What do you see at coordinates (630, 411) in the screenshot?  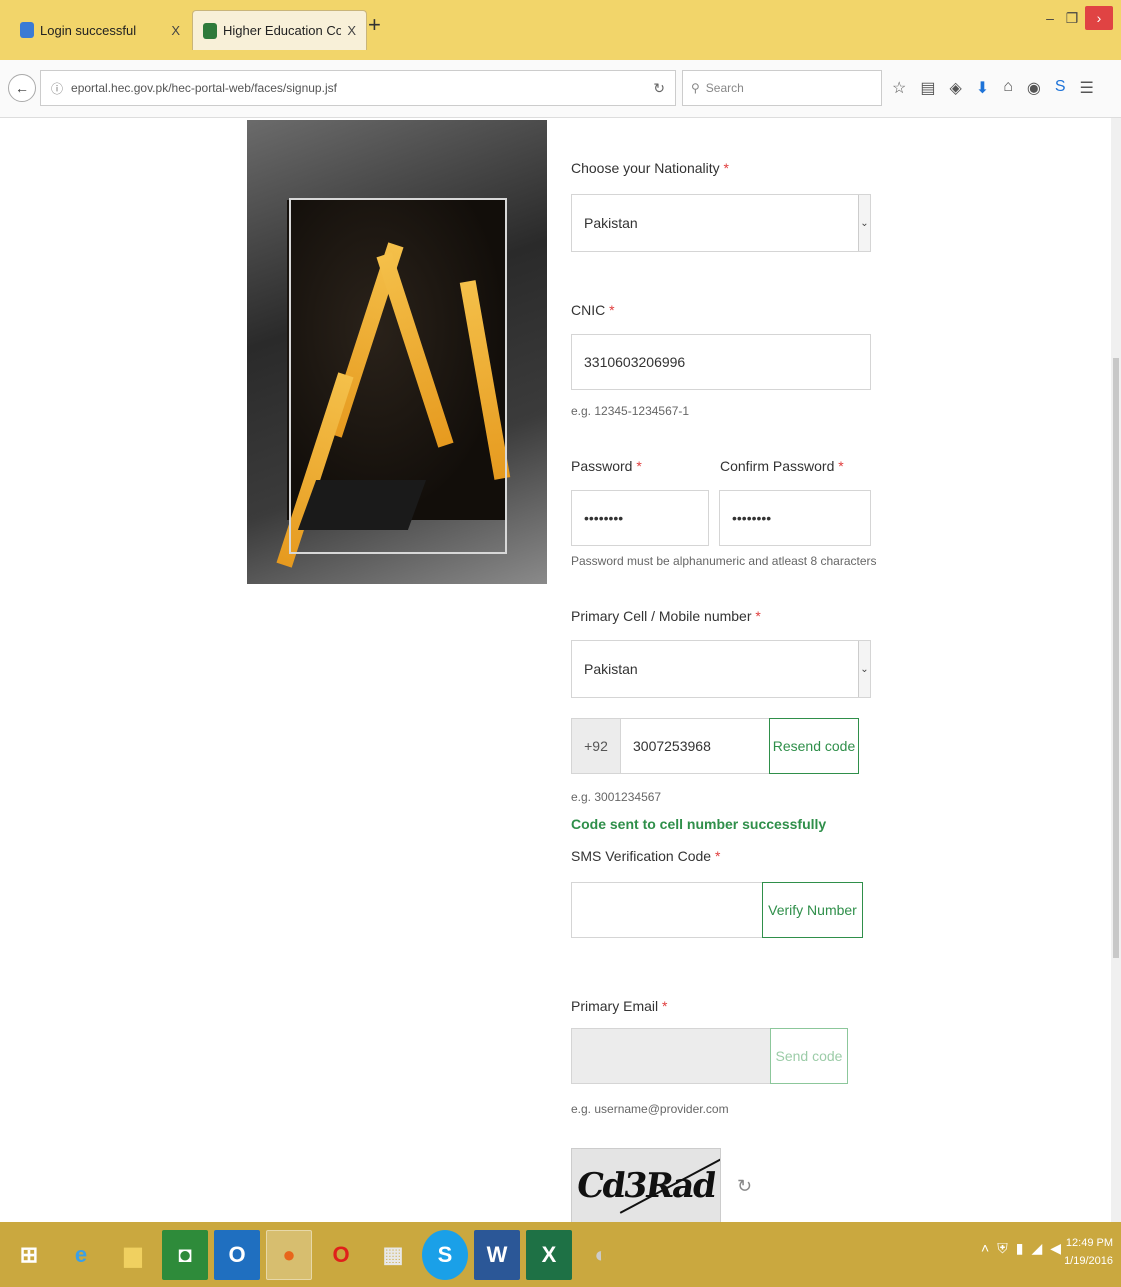 I see `cnic-hint: e.g. 12345-1234567-1` at bounding box center [630, 411].